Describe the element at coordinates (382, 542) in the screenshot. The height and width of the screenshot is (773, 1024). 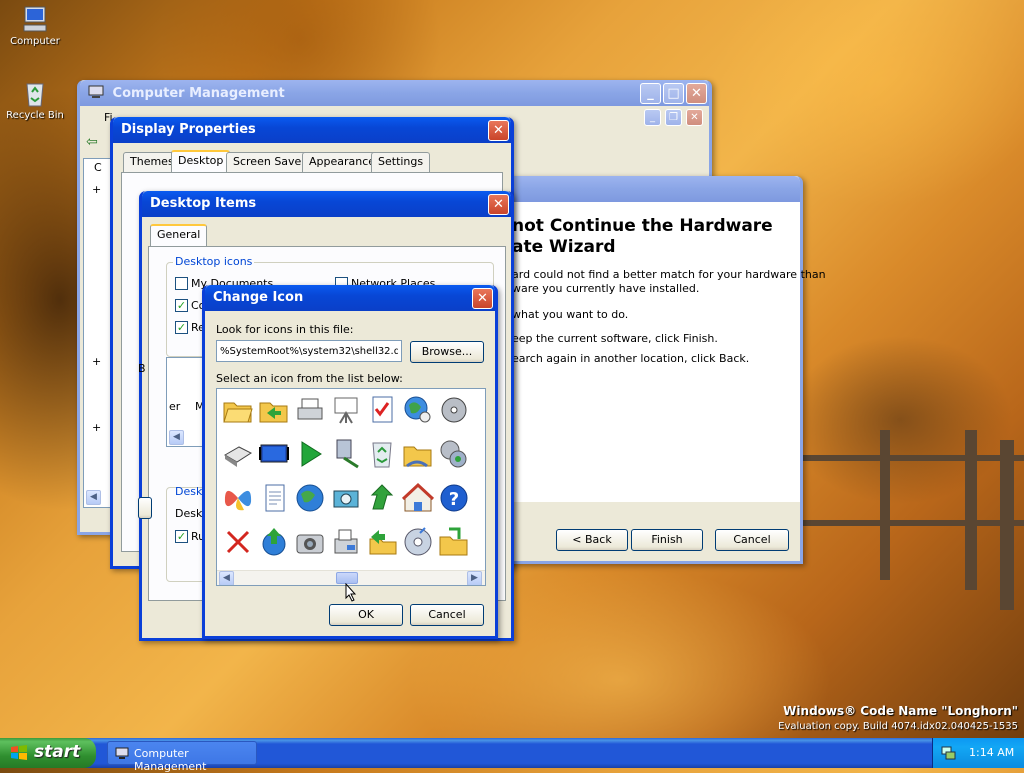
I see `folder-move-icon` at that location.